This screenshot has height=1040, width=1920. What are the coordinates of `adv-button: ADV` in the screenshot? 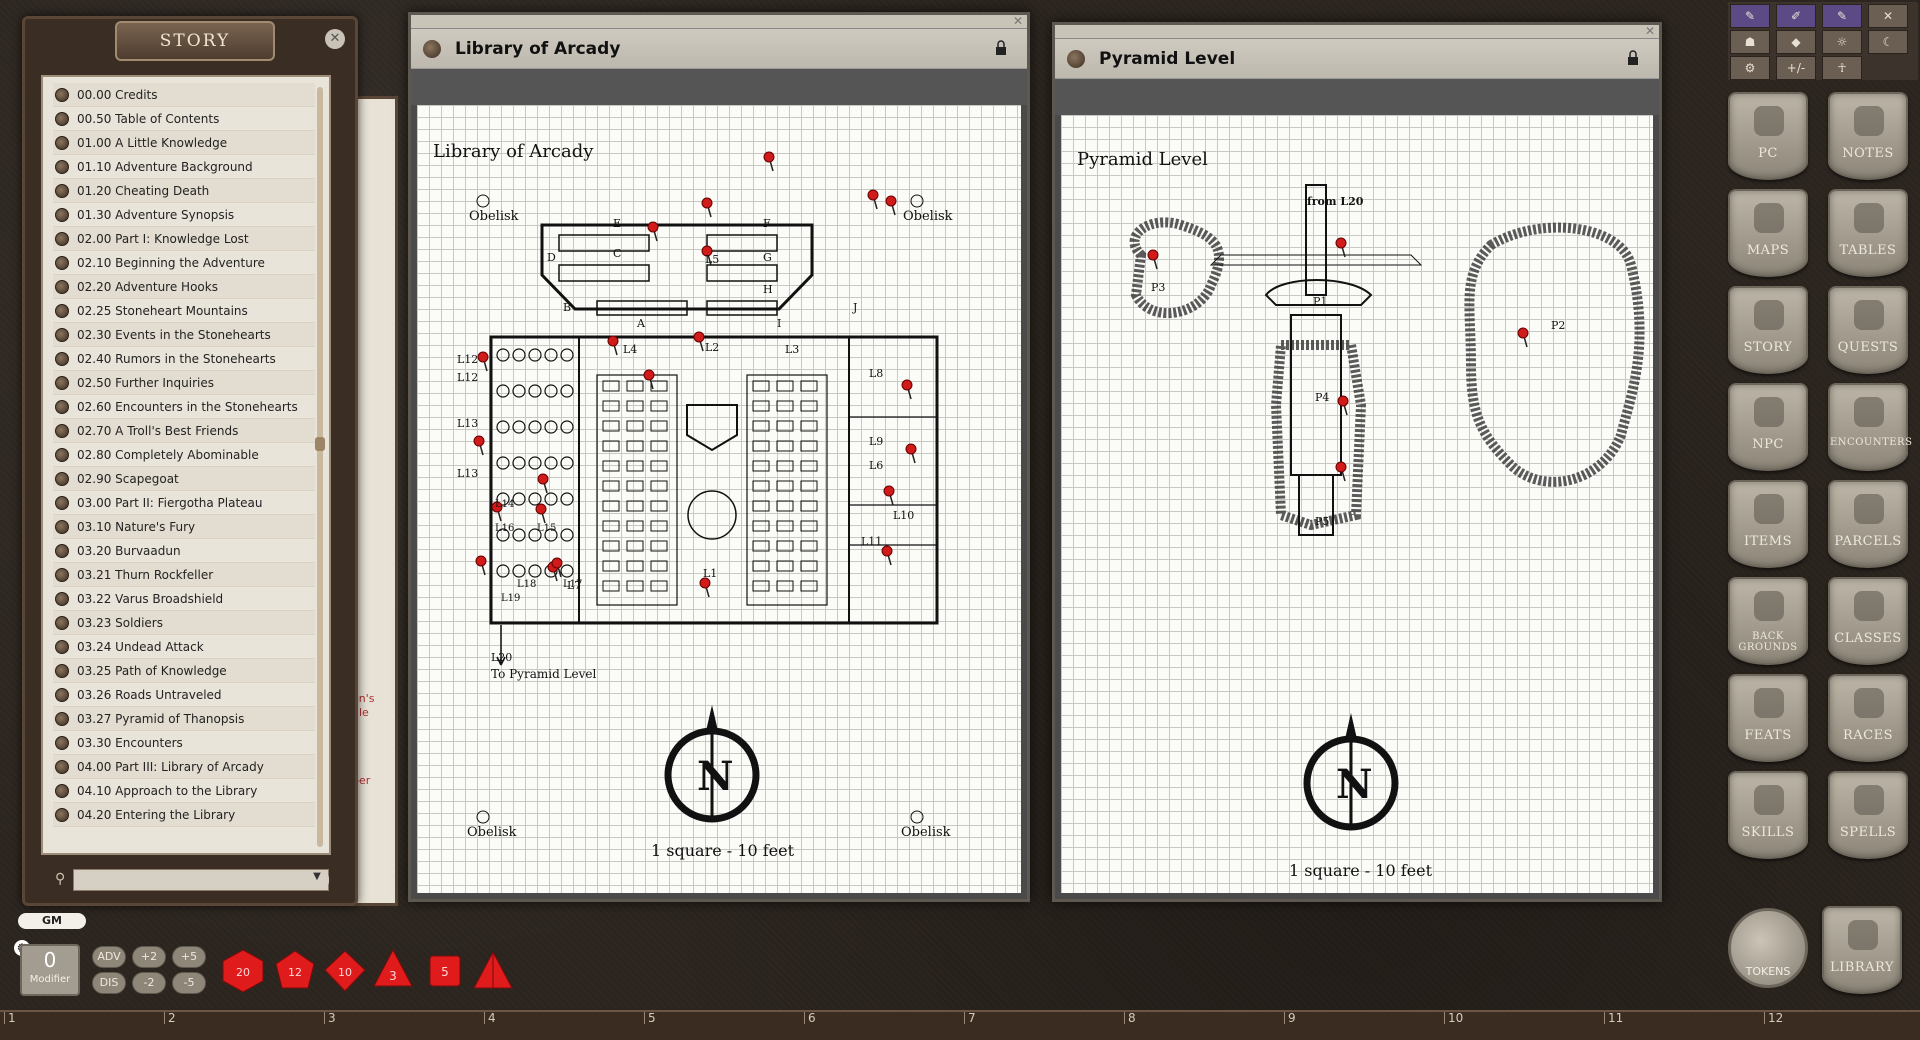 It's located at (109, 957).